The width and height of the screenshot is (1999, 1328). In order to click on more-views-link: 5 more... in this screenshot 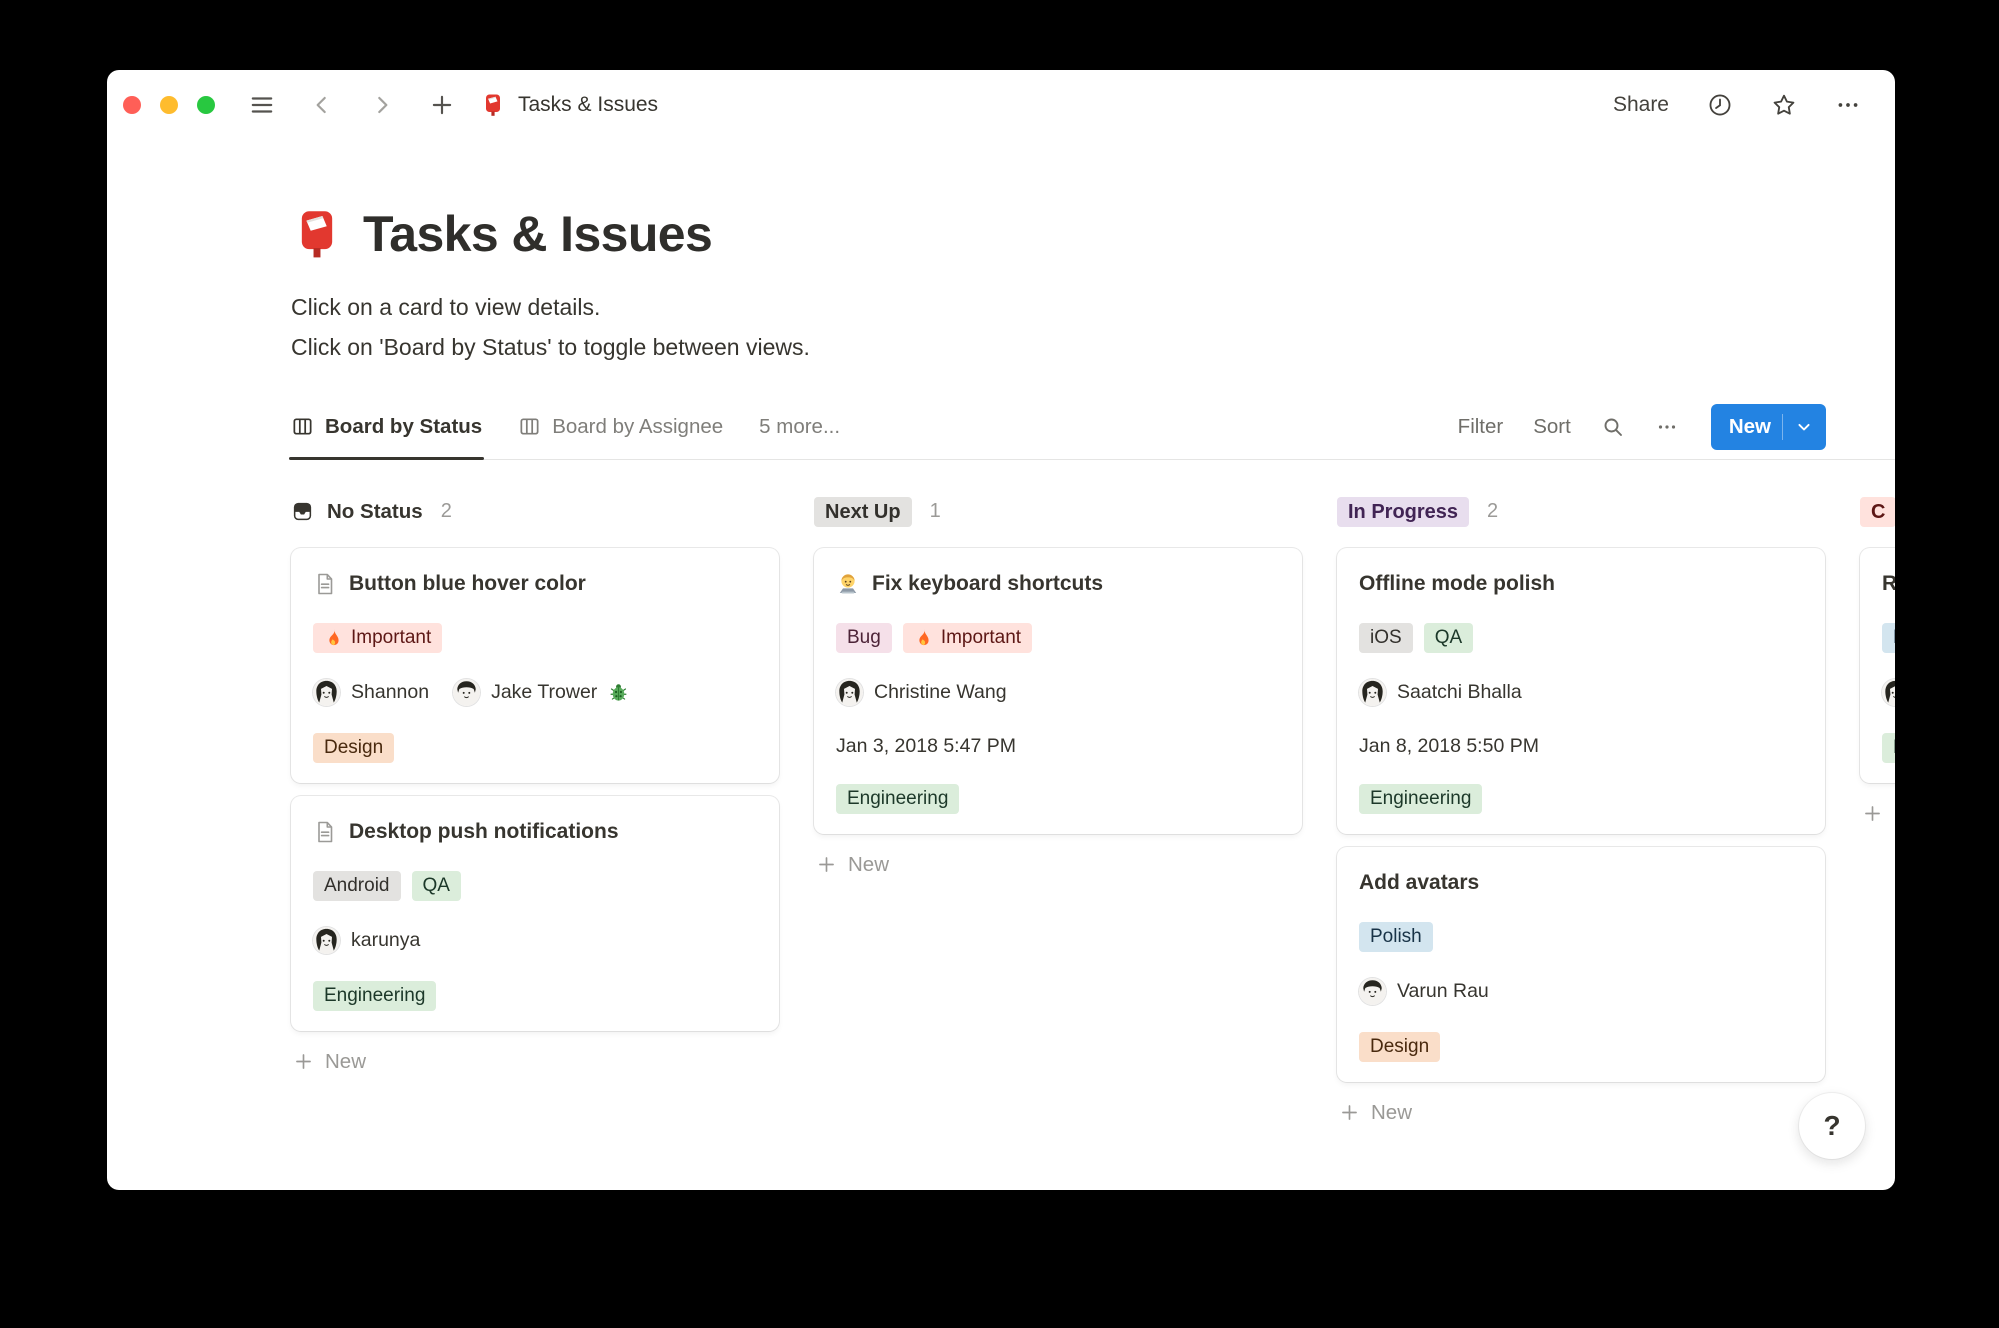, I will do `click(799, 427)`.